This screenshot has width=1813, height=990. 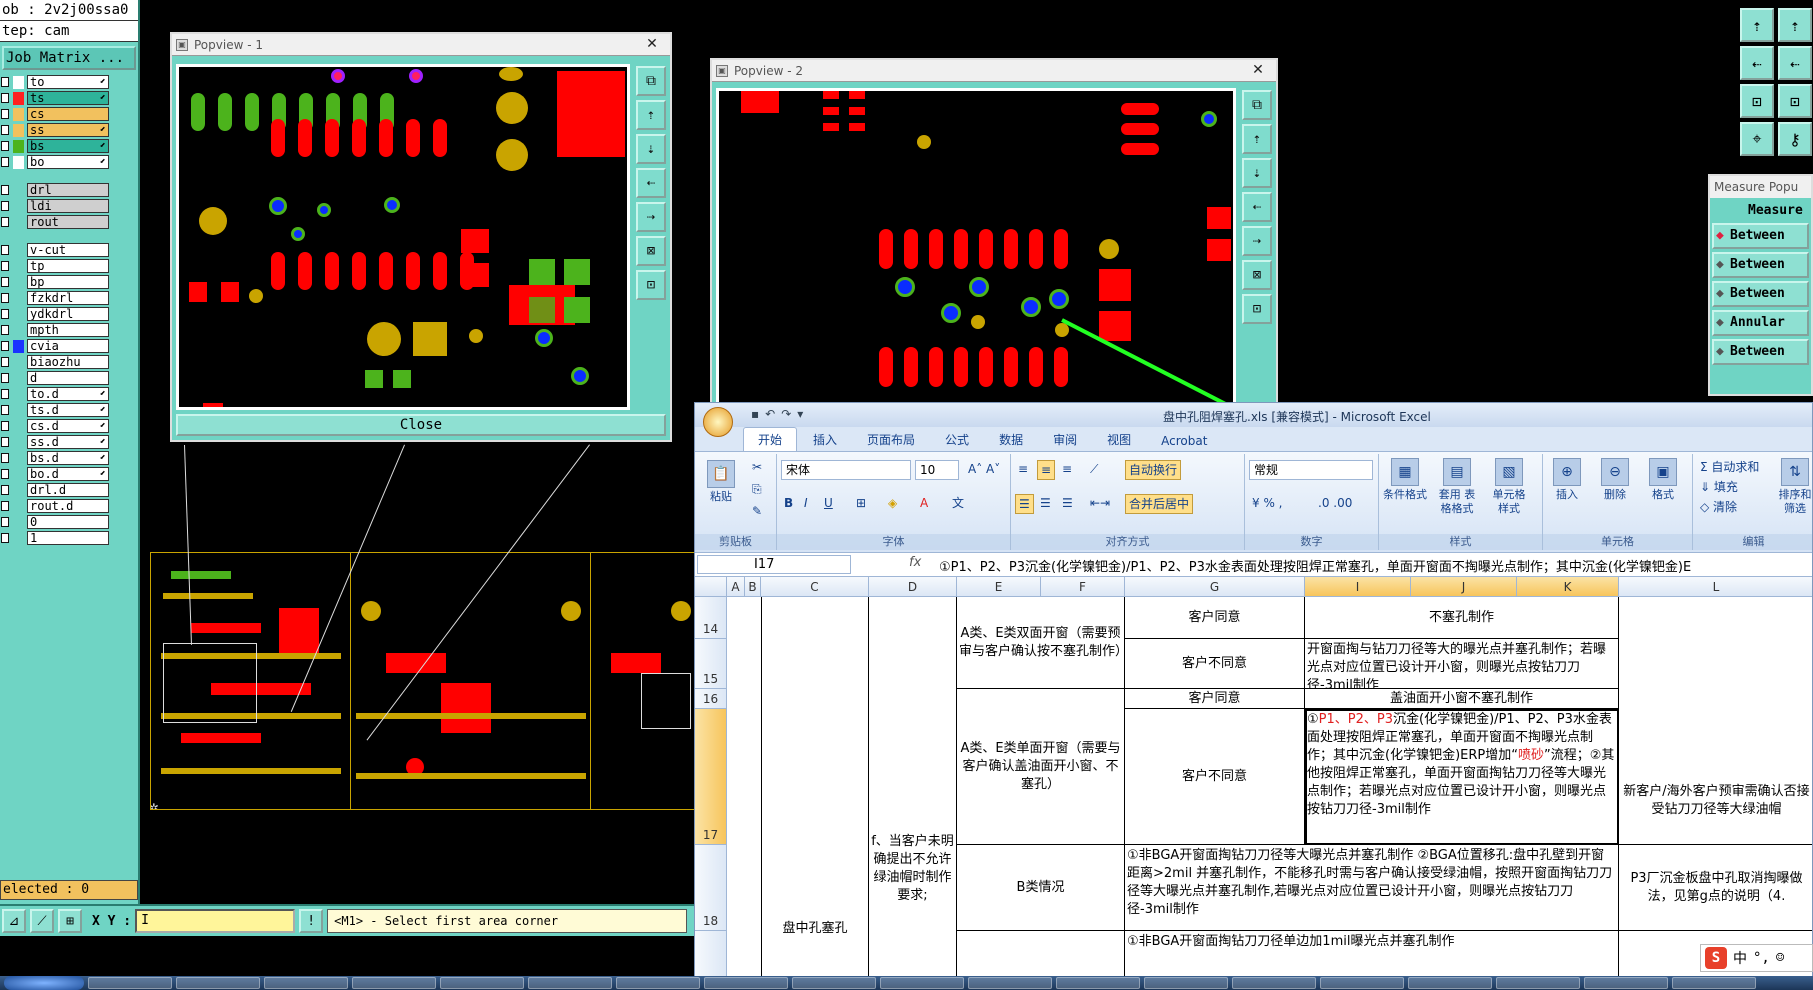 I want to click on cell-ef-double: A类、E类双面开窗（需要预审与客户确认按不塞孔制作）, so click(x=1041, y=643).